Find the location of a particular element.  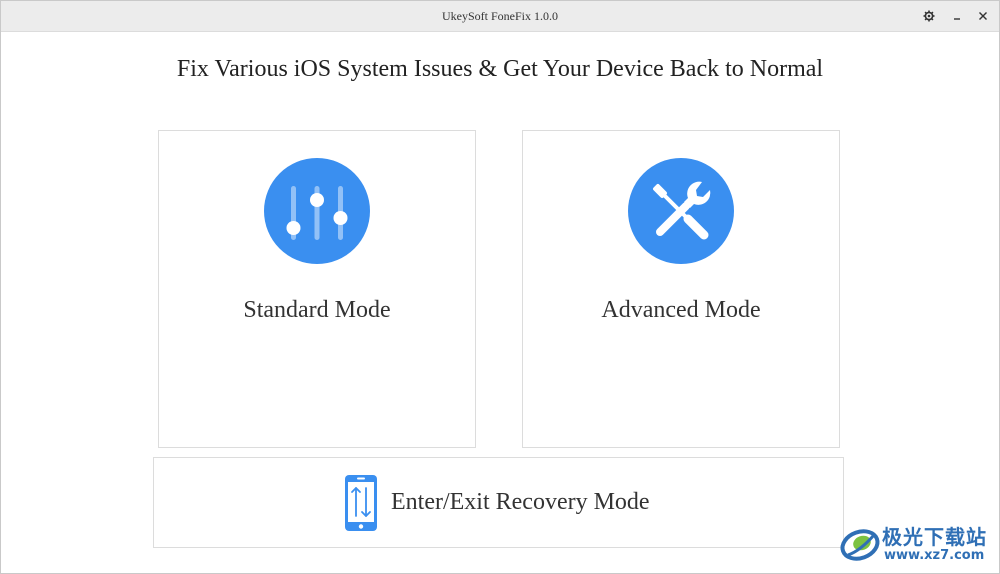

title-bar: UkeySoft FoneFix 1.0.0 is located at coordinates (500, 16).